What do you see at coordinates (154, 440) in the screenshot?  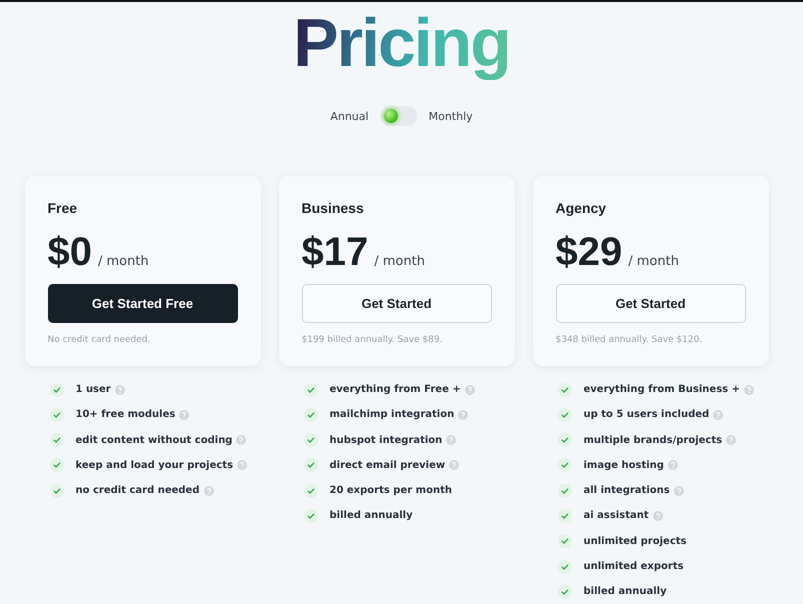 I see `feature-text: edit content without coding` at bounding box center [154, 440].